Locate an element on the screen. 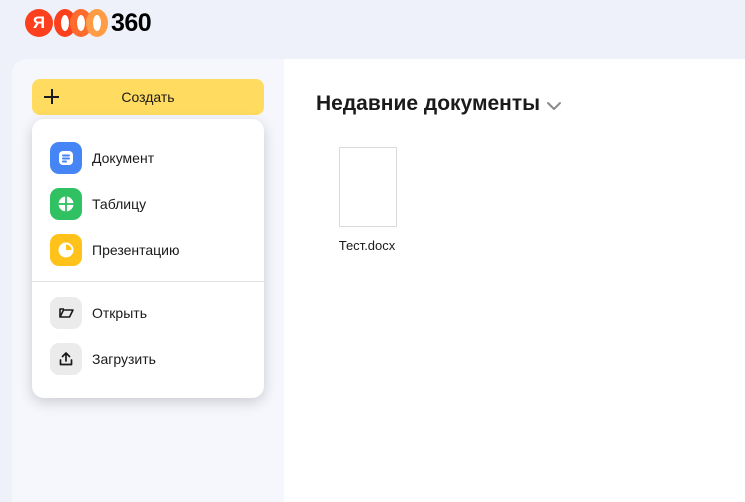 The image size is (745, 502). yandex-logo-icon: Я is located at coordinates (39, 23).